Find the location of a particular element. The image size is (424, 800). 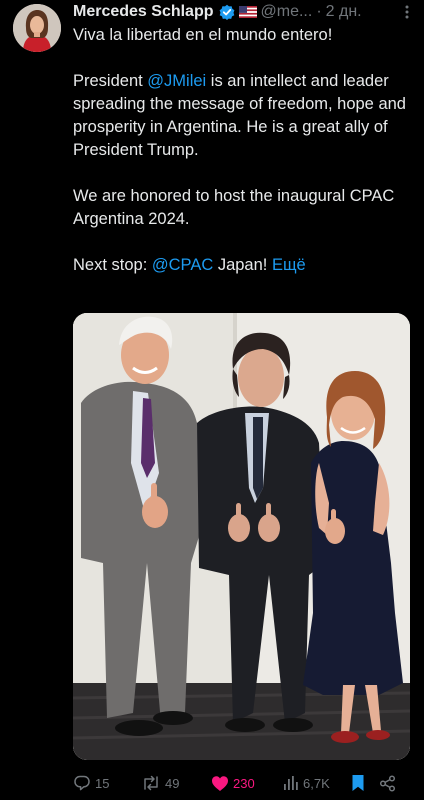

reply-icon is located at coordinates (82, 783).